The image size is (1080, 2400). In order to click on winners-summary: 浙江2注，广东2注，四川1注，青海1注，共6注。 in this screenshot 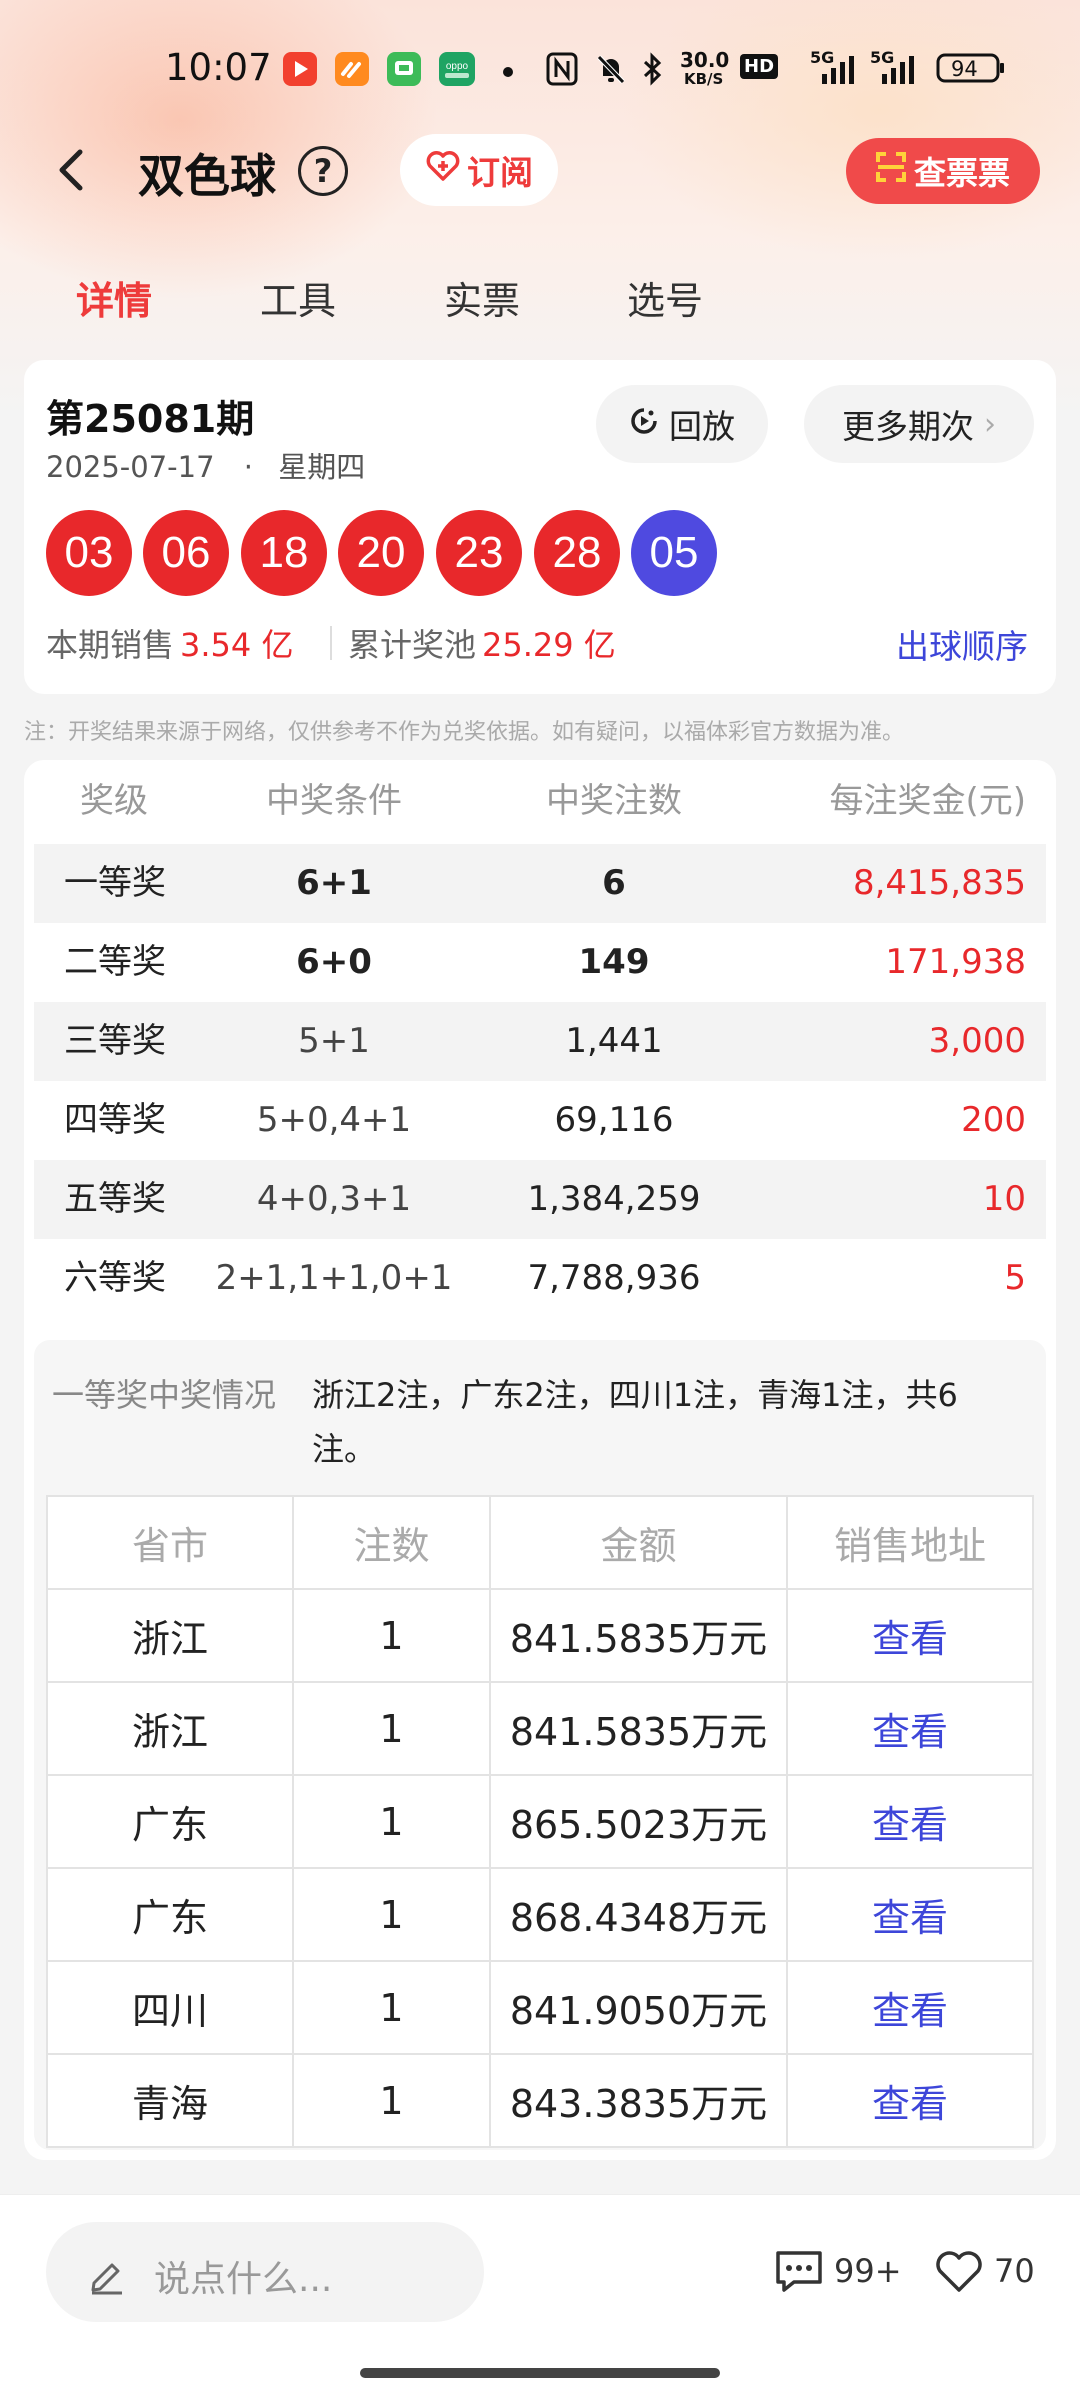, I will do `click(635, 1422)`.